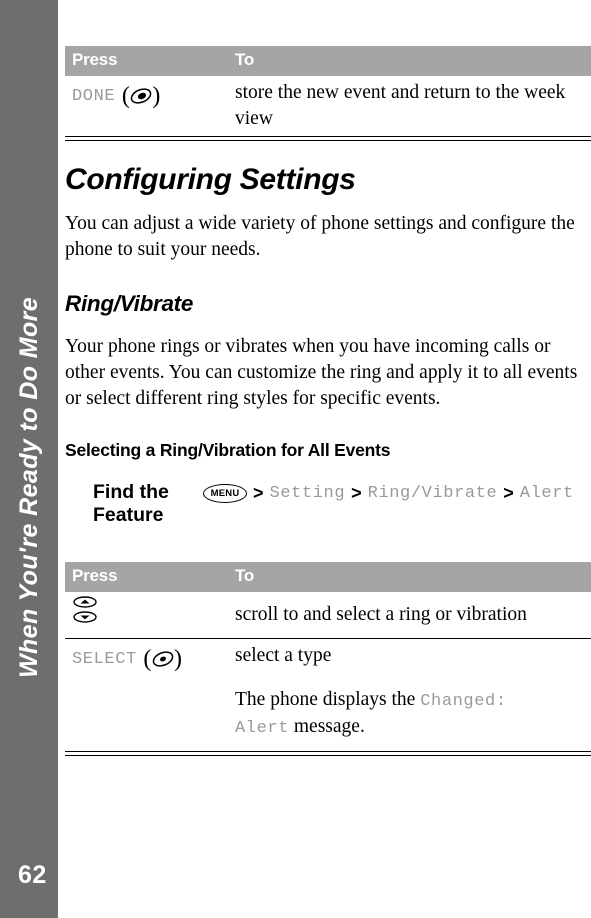 This screenshot has height=918, width=591. What do you see at coordinates (307, 493) in the screenshot?
I see `menu-path-item-setting: Setting` at bounding box center [307, 493].